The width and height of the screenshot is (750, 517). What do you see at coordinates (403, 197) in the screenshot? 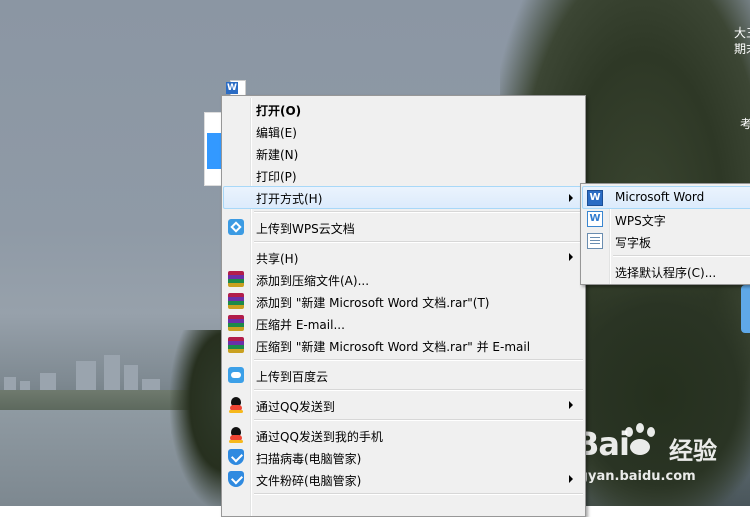
I see `menu-item-open-with: 打开方式(H)` at bounding box center [403, 197].